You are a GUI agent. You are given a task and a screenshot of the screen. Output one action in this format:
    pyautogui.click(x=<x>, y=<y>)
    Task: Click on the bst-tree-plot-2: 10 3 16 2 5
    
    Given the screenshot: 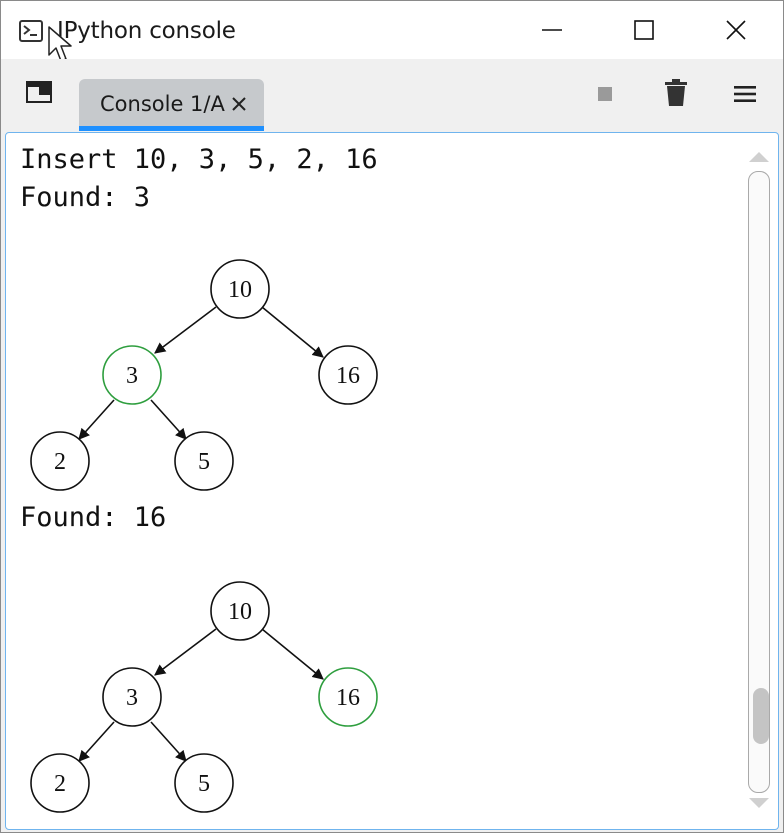 What is the action you would take?
    pyautogui.click(x=204, y=697)
    